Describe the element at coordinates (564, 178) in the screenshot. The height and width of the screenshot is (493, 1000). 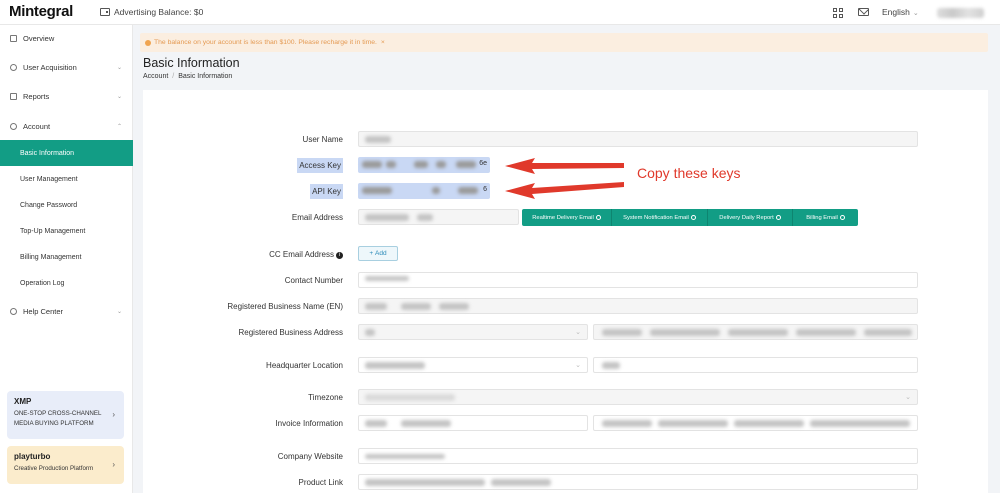
I see `annotation-arrows` at that location.